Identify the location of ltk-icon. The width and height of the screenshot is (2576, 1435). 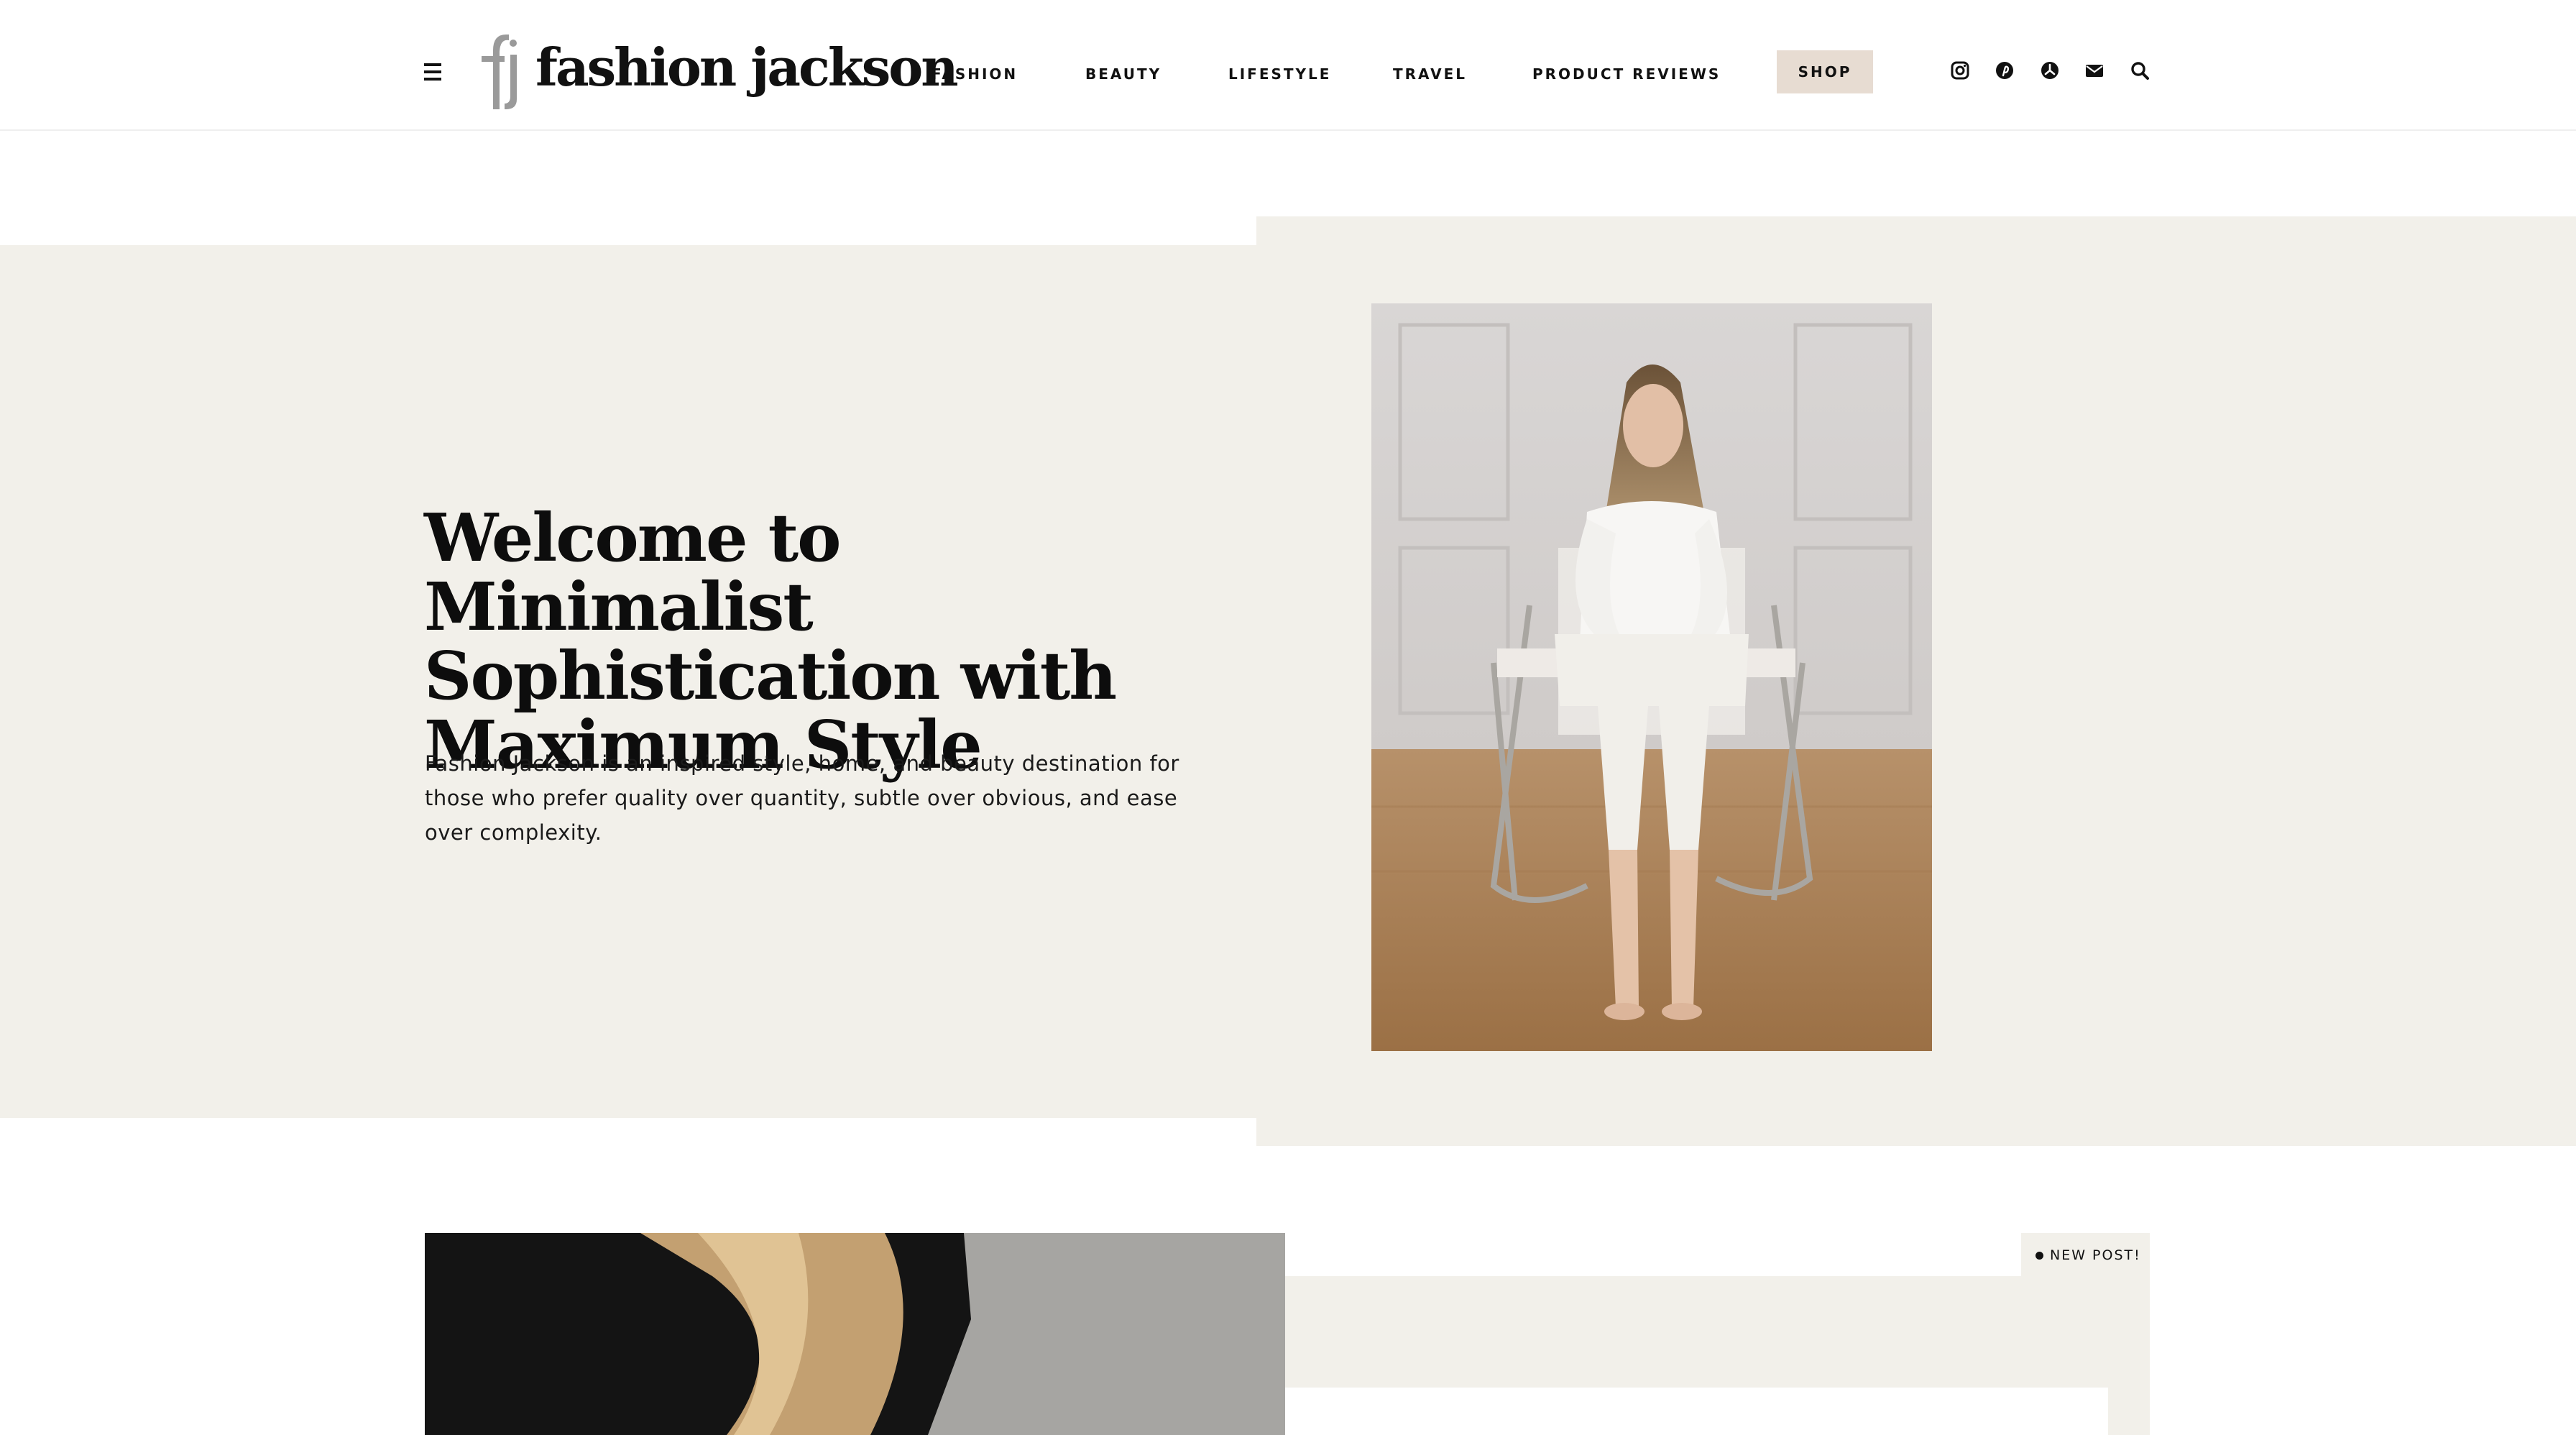
(2050, 70).